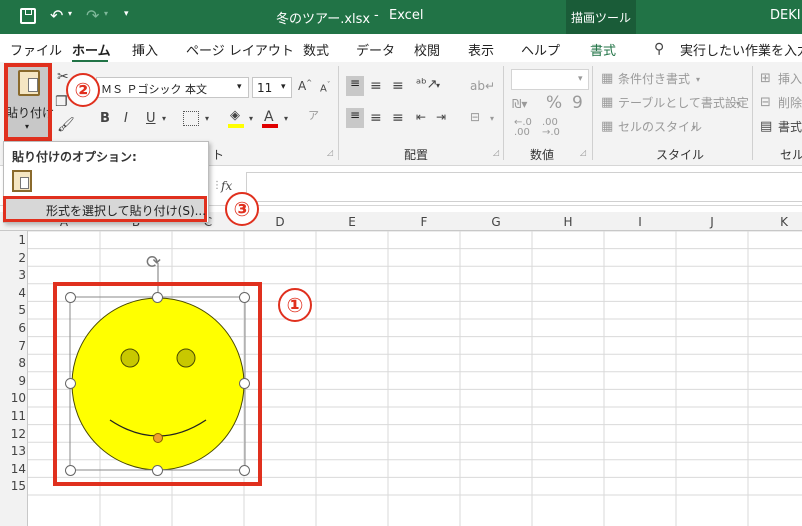 This screenshot has width=802, height=526. Describe the element at coordinates (91, 49) in the screenshot. I see `tab-home: ホーム` at that location.